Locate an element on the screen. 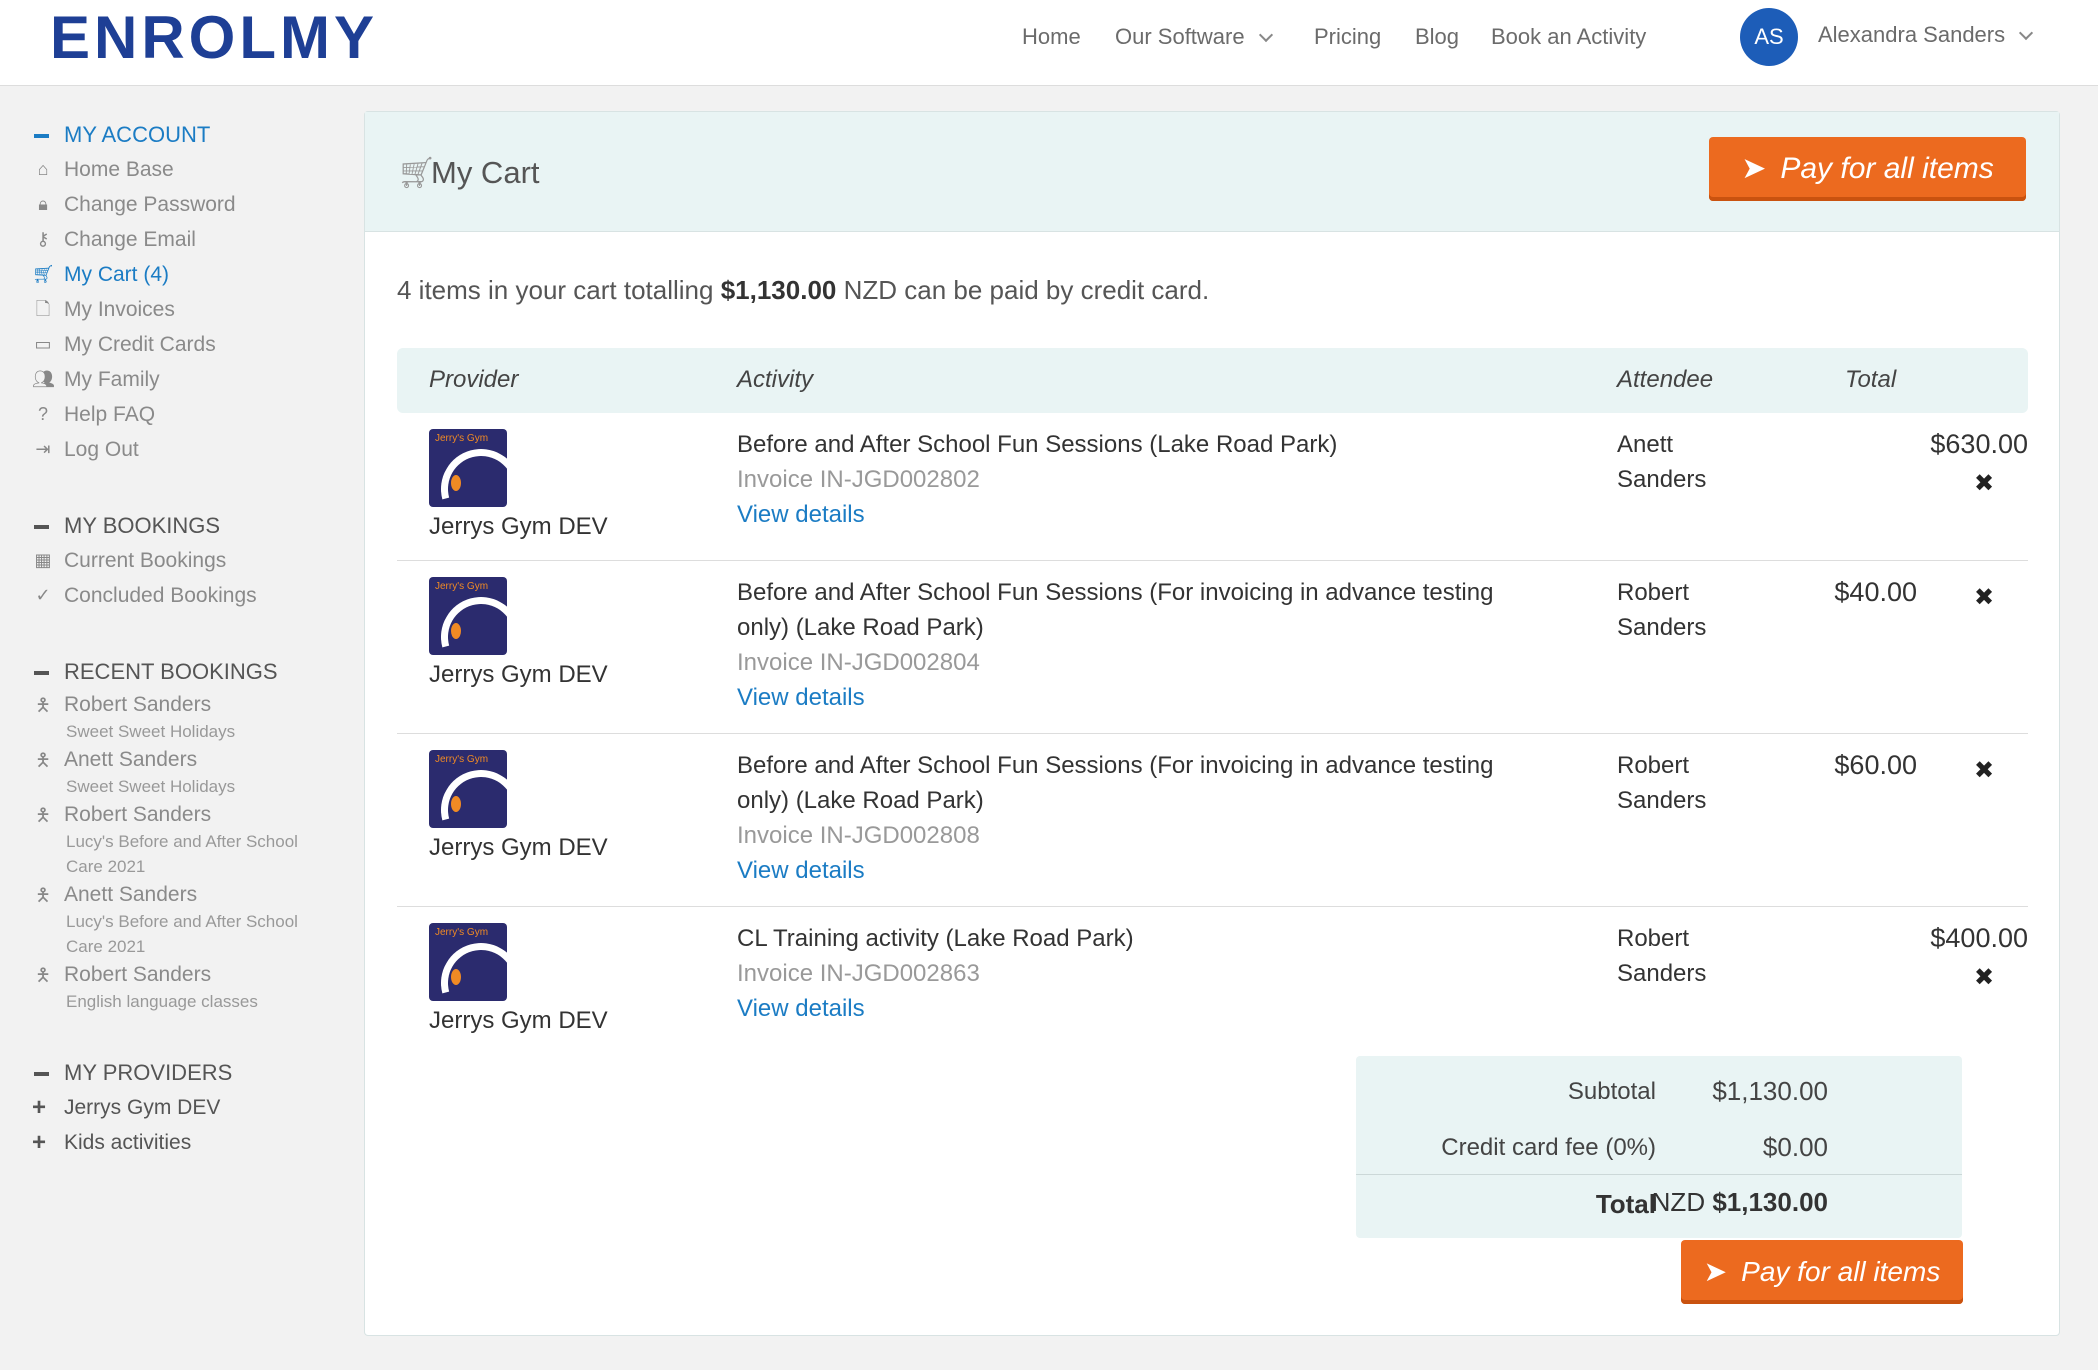  provider-name: Jerrys Gym DEV is located at coordinates (518, 1020).